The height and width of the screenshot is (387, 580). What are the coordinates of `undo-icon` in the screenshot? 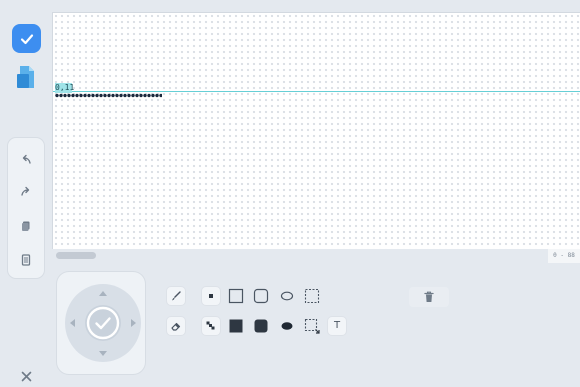 It's located at (26, 159).